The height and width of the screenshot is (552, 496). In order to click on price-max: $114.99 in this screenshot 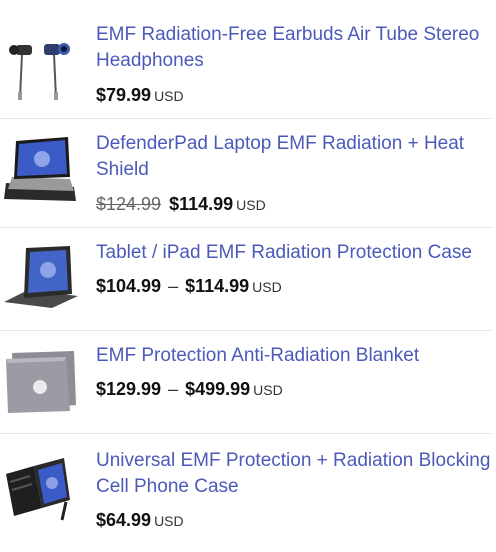, I will do `click(217, 286)`.